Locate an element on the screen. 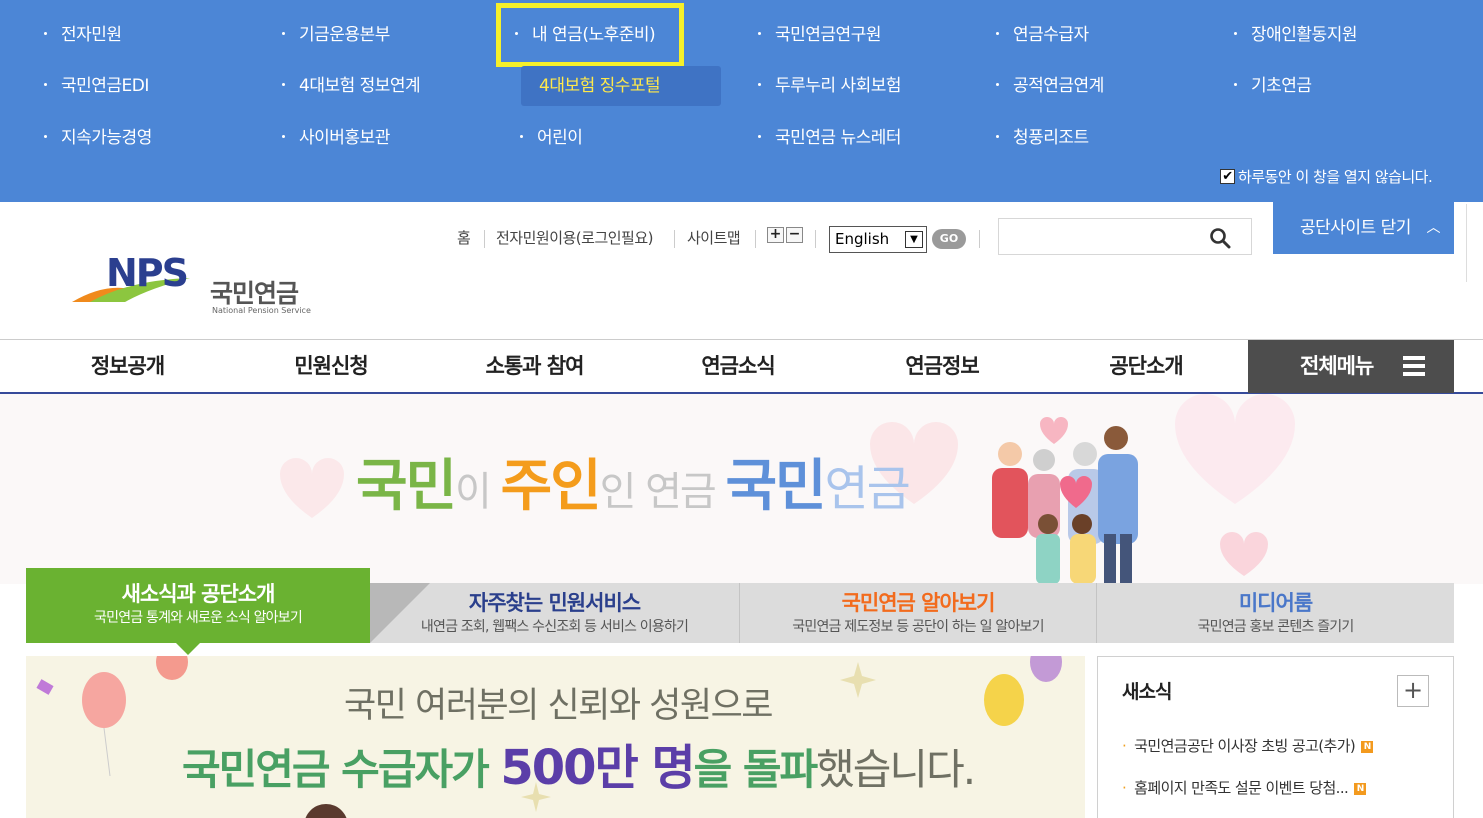 This screenshot has height=818, width=1483. site-link-resort: 청풍리조트 is located at coordinates (1042, 138).